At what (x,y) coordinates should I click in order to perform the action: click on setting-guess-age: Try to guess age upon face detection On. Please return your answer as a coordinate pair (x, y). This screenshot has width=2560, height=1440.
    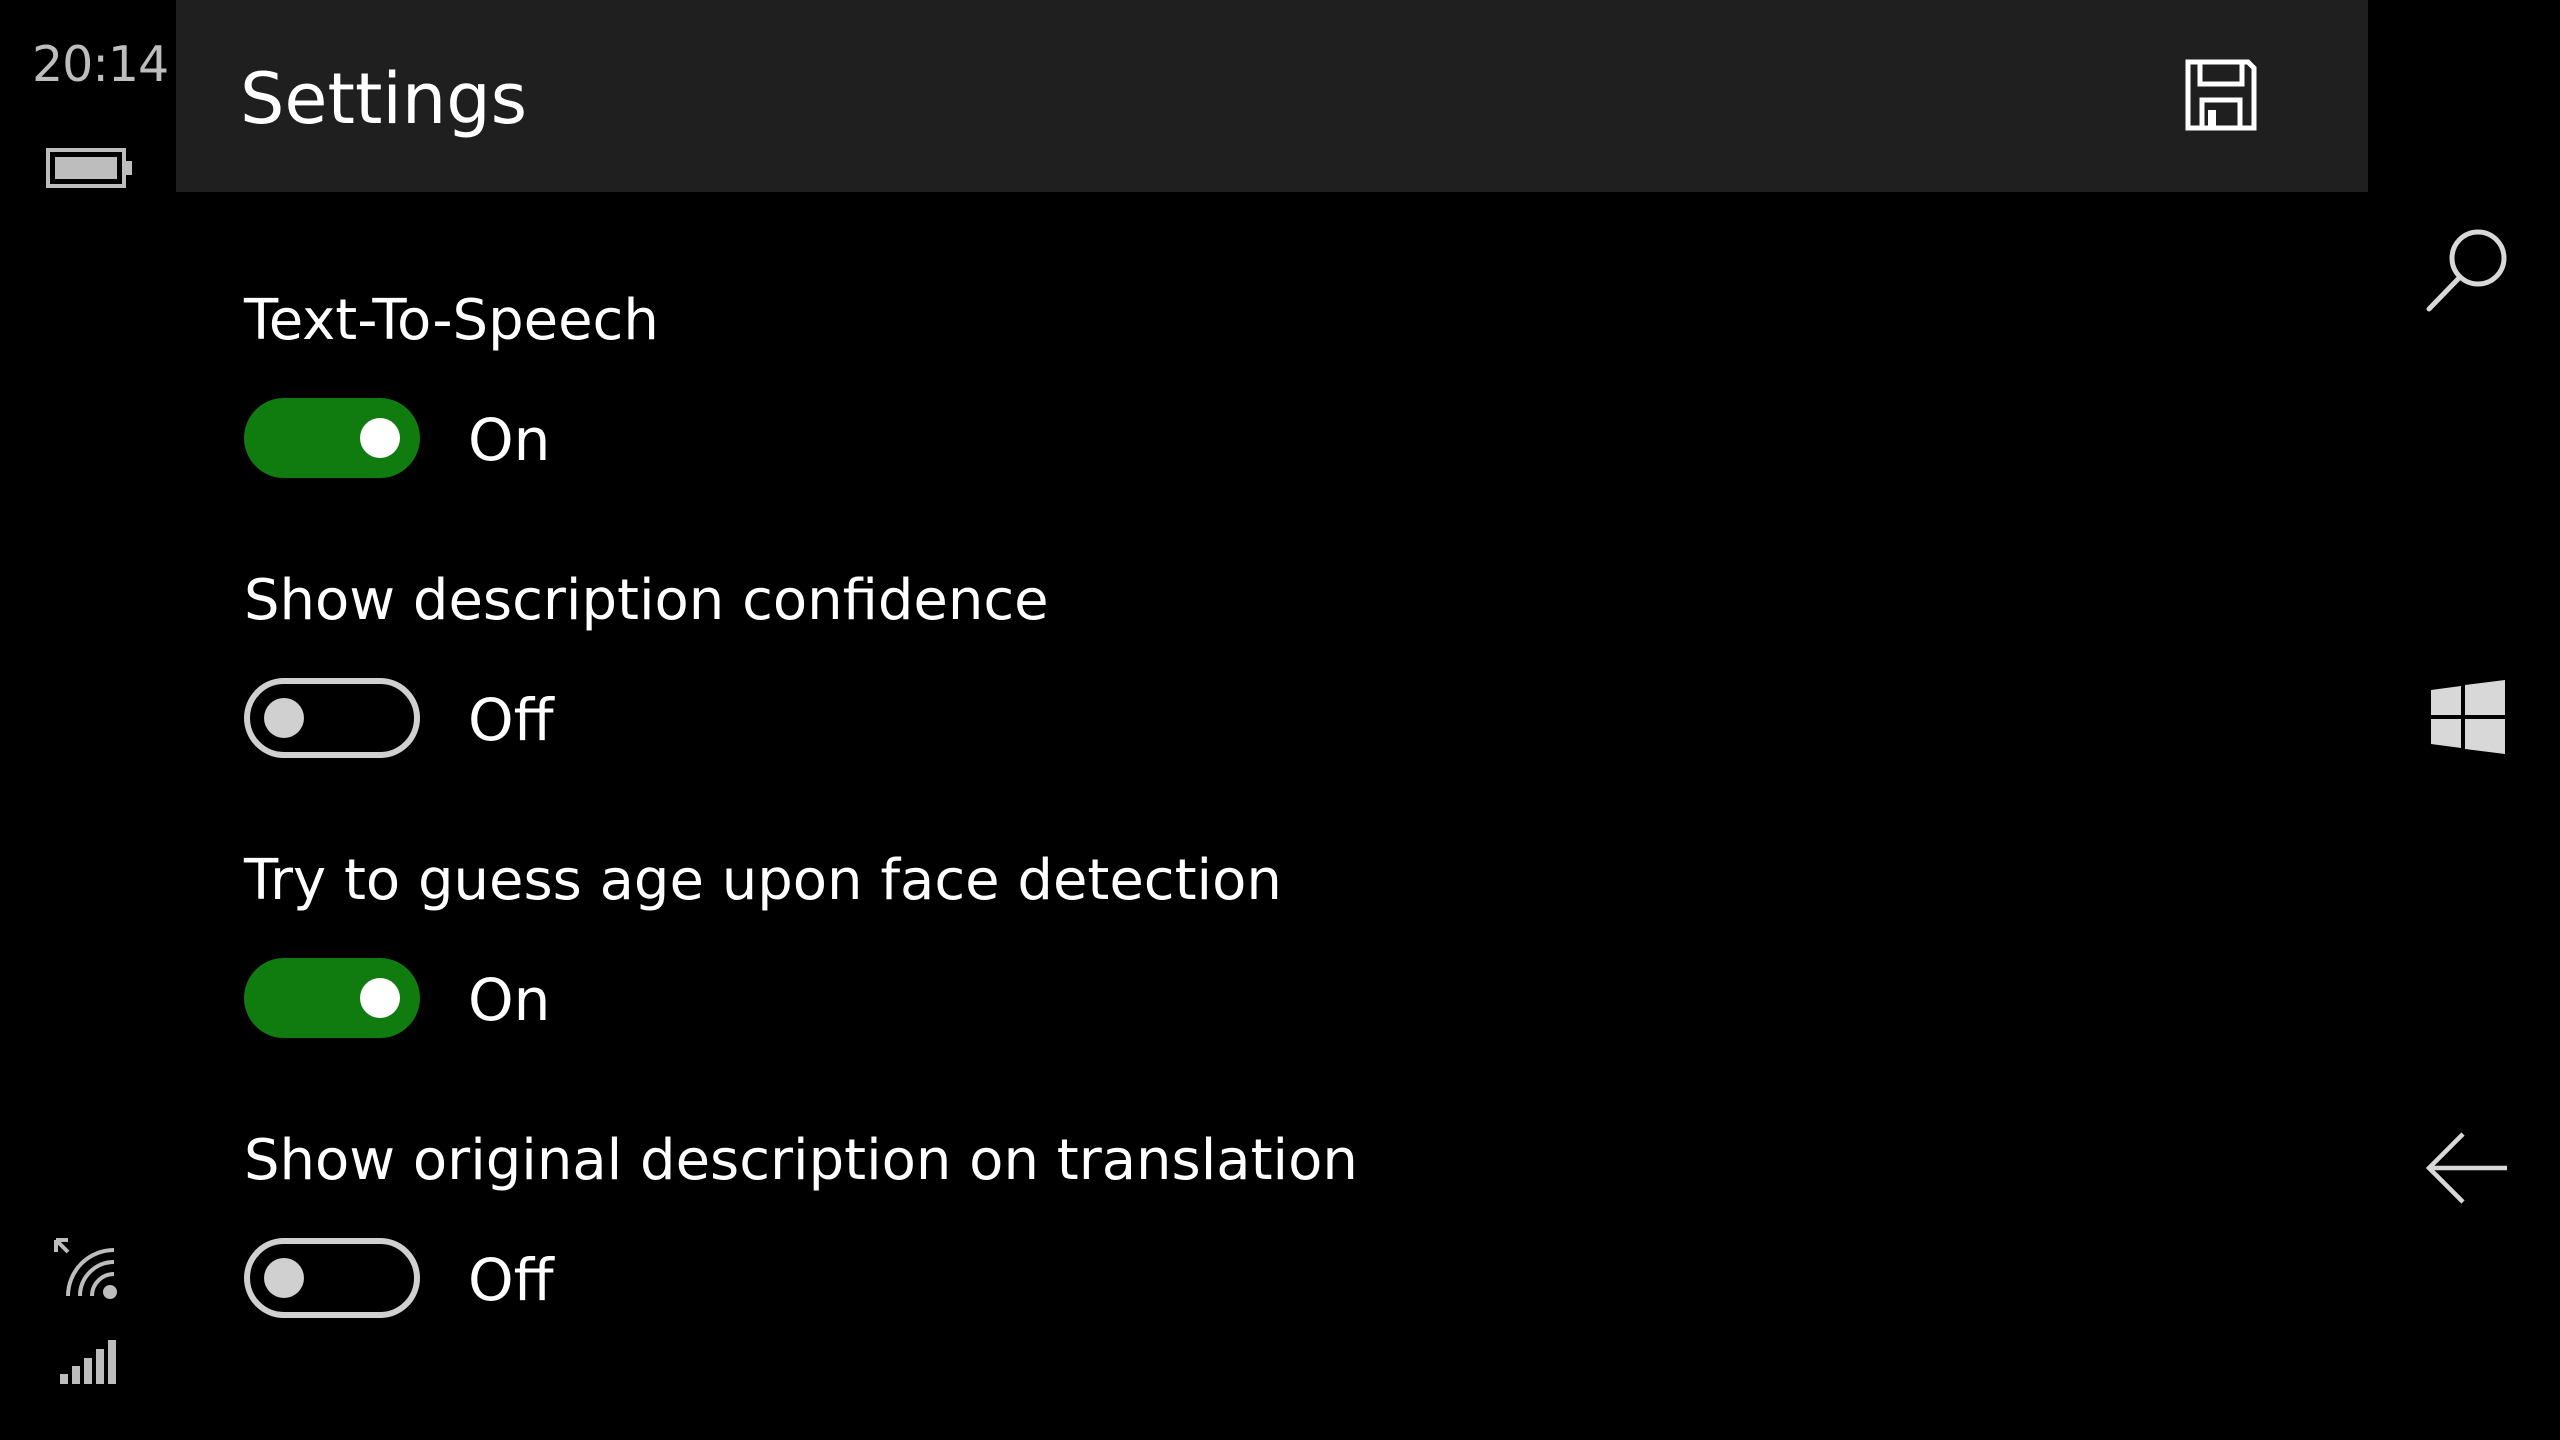
    Looking at the image, I should click on (1194, 895).